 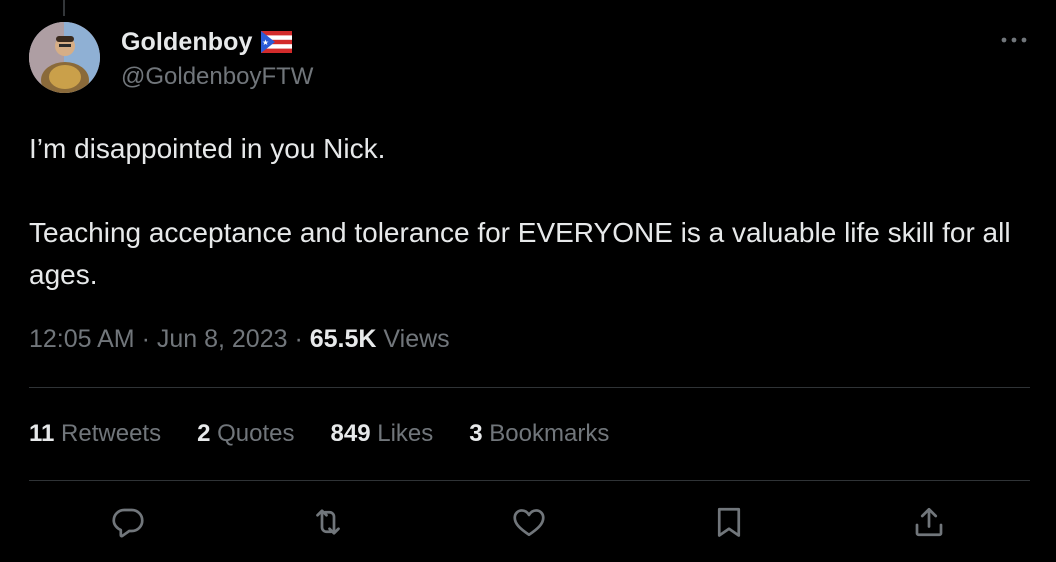 What do you see at coordinates (476, 433) in the screenshot?
I see `bookmarks-count: 3` at bounding box center [476, 433].